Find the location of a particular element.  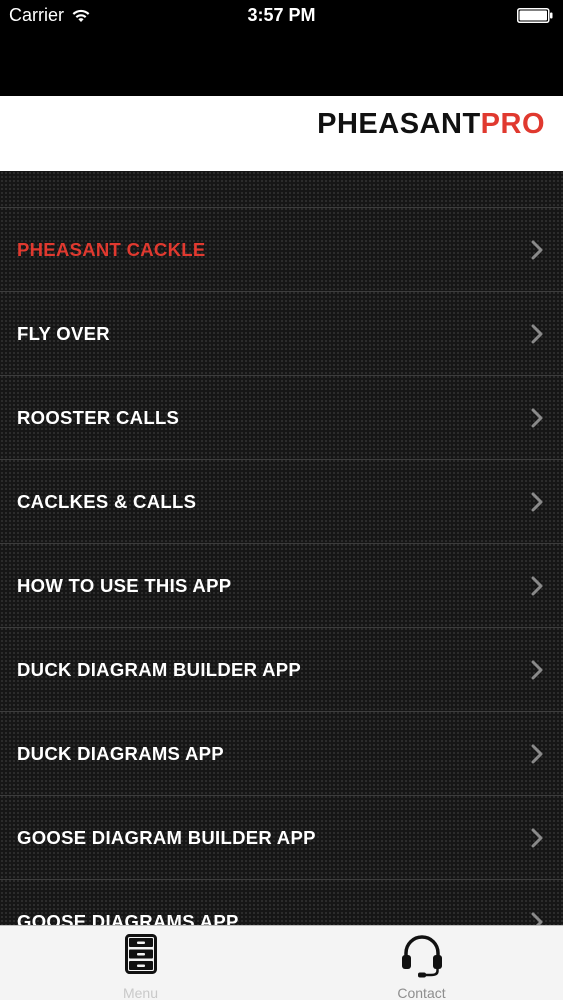

menu-item-fly-over: FLY OVER is located at coordinates (281, 333).